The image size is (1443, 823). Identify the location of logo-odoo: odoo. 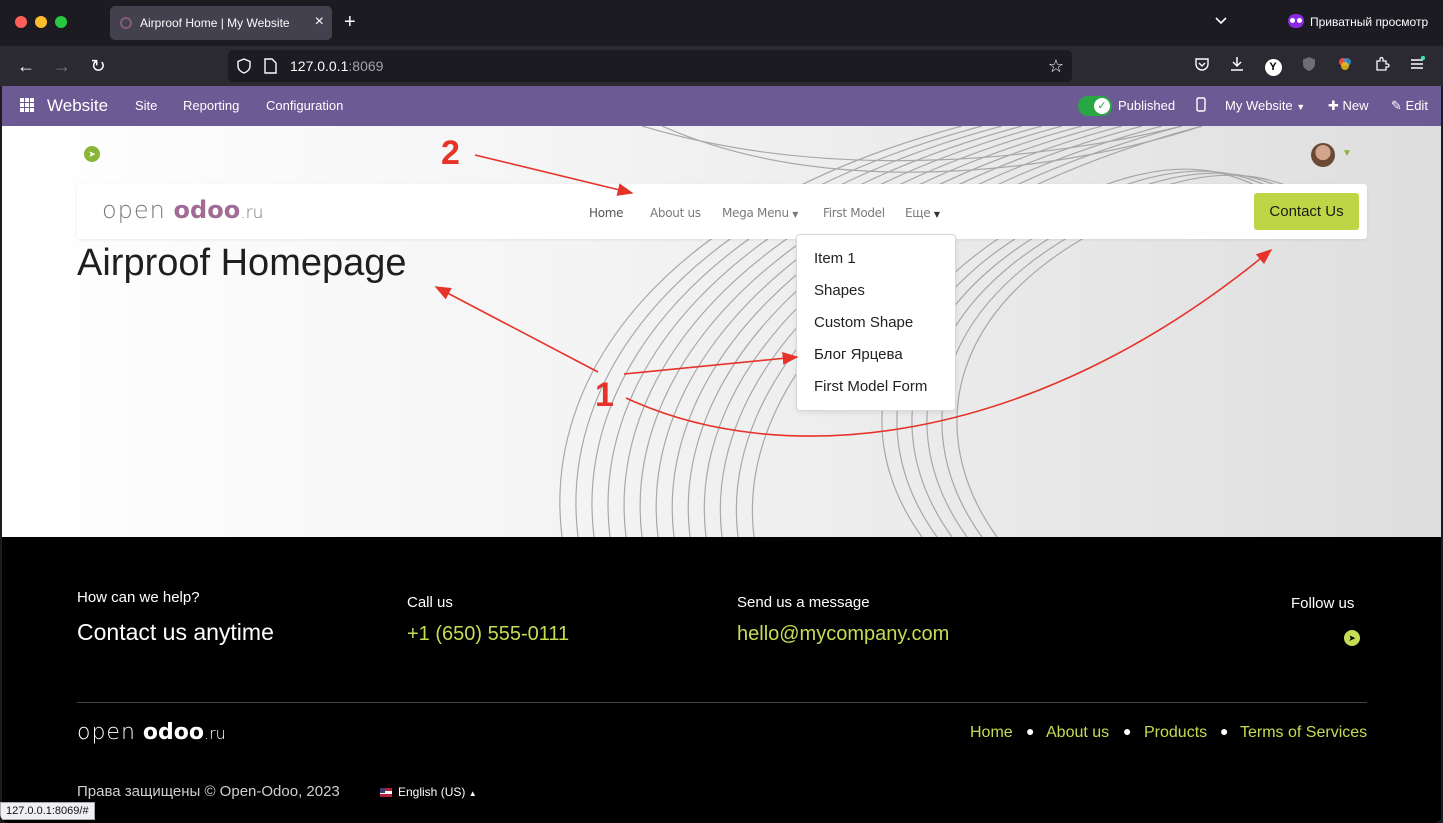
(207, 210).